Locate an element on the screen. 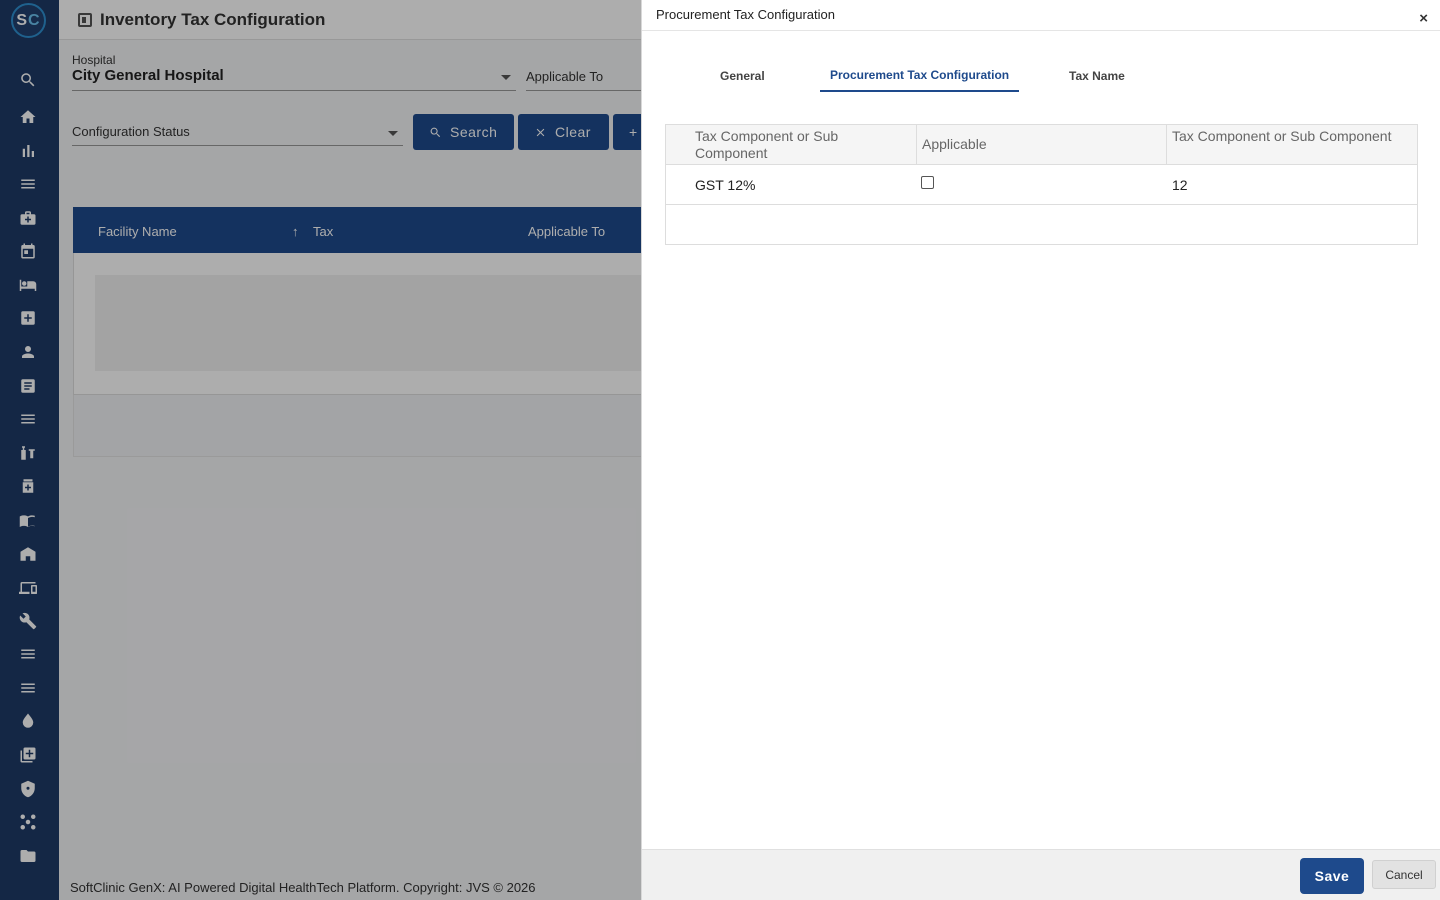 Image resolution: width=1440 pixels, height=900 pixels. tab-general: General is located at coordinates (742, 76).